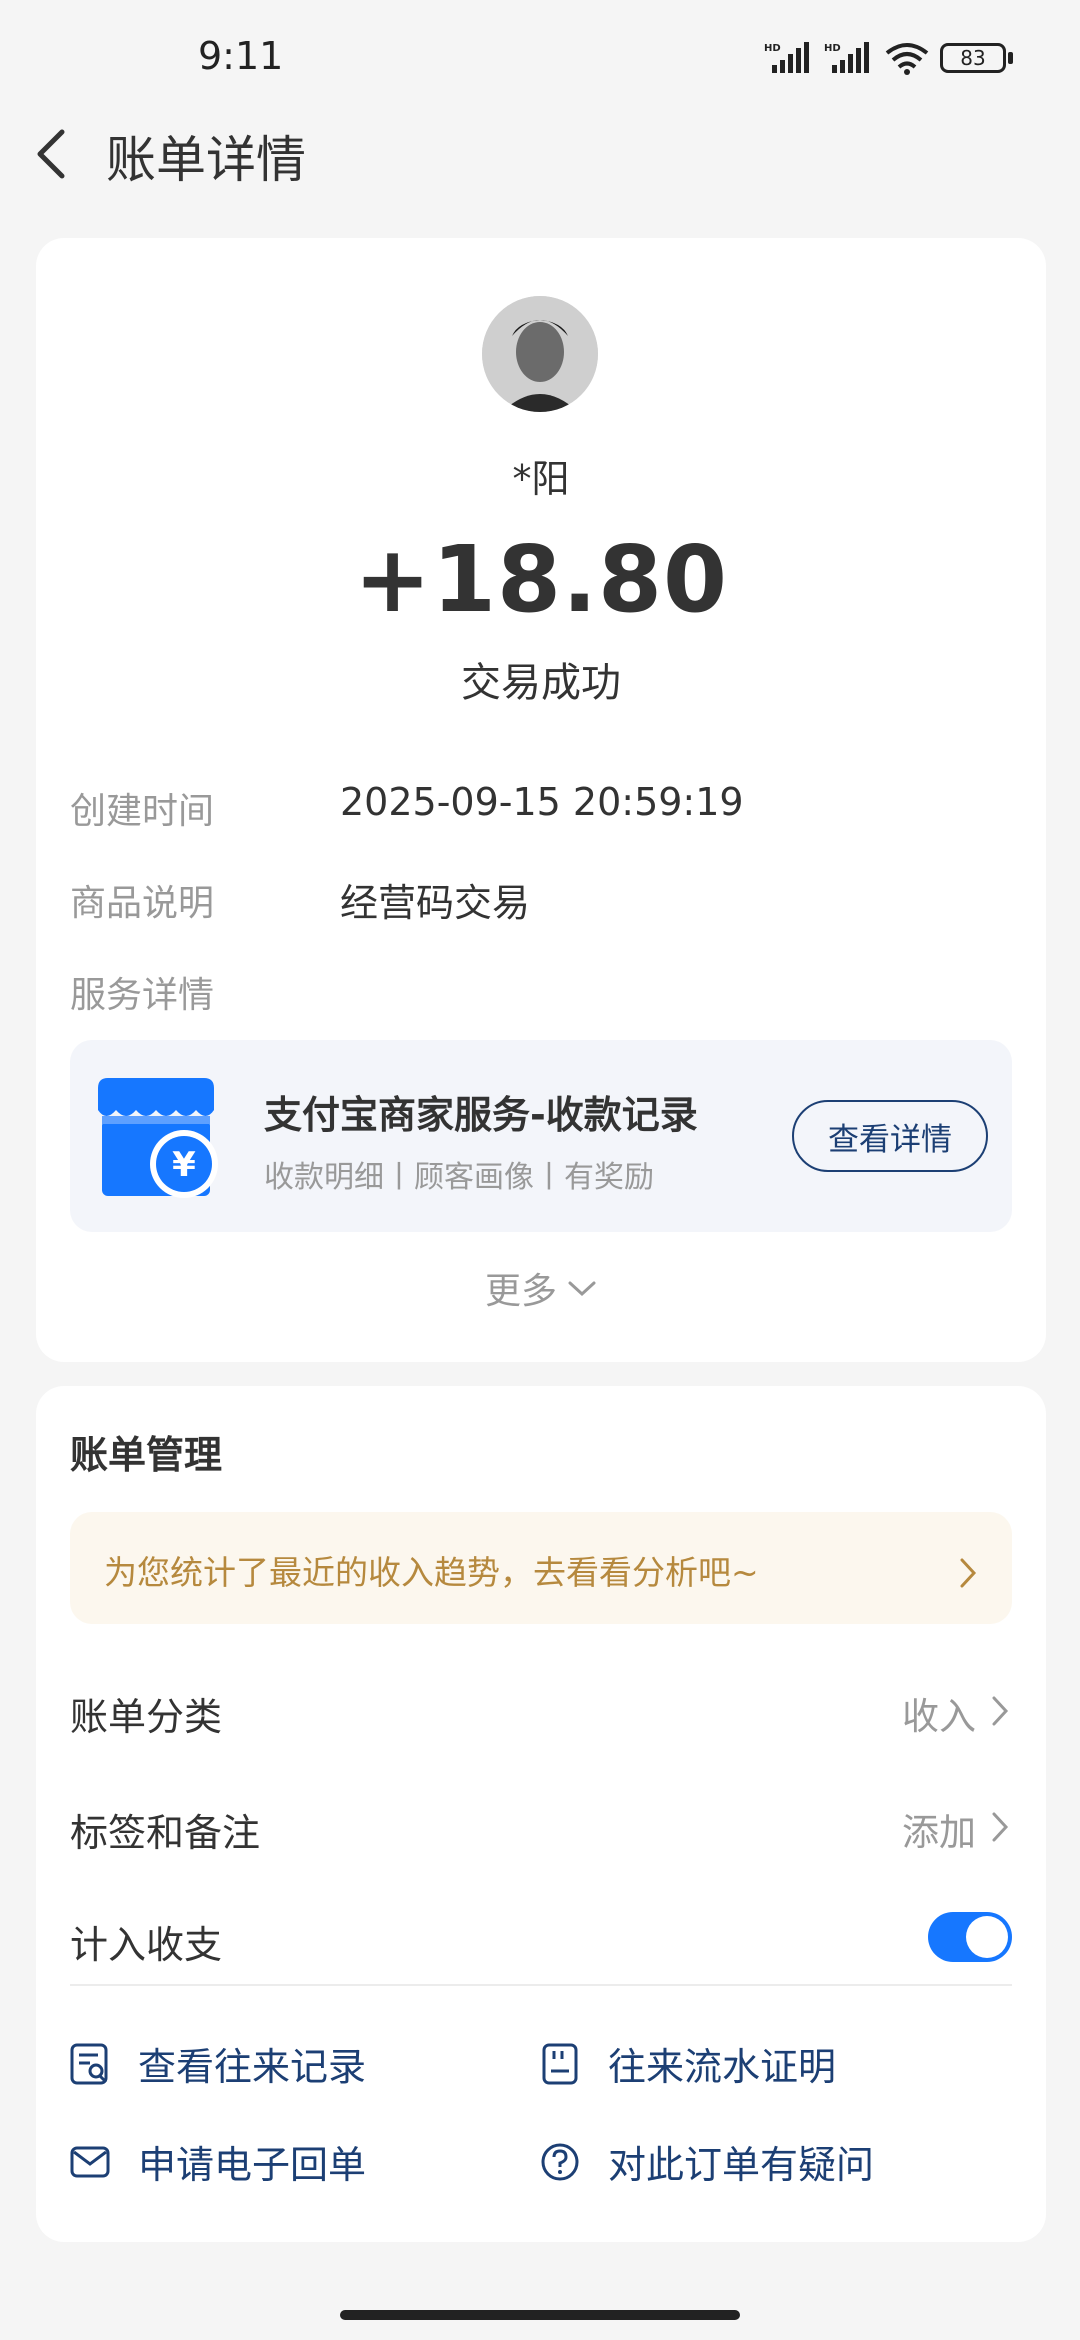 The image size is (1080, 2340). I want to click on more-button: 更多, so click(541, 1288).